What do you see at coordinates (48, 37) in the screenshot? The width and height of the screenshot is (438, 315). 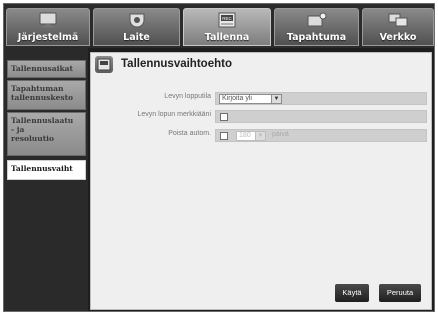 I see `tab-label: Järjestelmä` at bounding box center [48, 37].